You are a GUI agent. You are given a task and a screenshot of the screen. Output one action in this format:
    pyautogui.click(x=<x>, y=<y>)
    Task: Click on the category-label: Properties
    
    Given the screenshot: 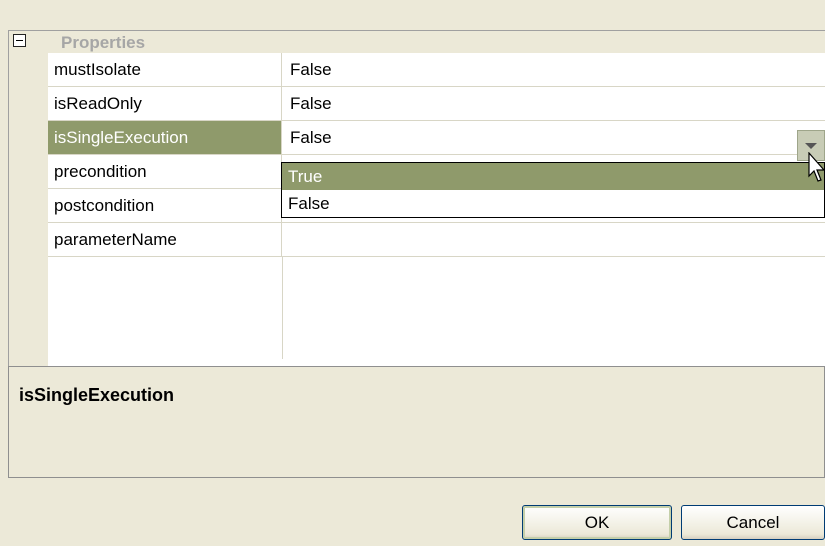 What is the action you would take?
    pyautogui.click(x=103, y=42)
    